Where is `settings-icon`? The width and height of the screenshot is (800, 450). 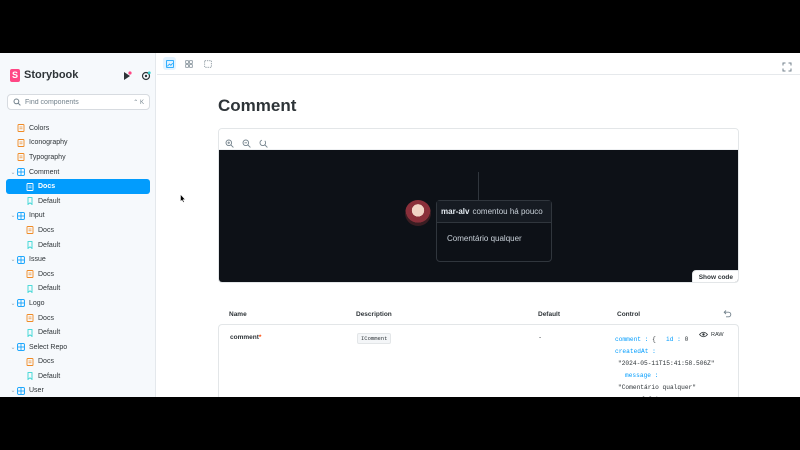
settings-icon is located at coordinates (146, 74).